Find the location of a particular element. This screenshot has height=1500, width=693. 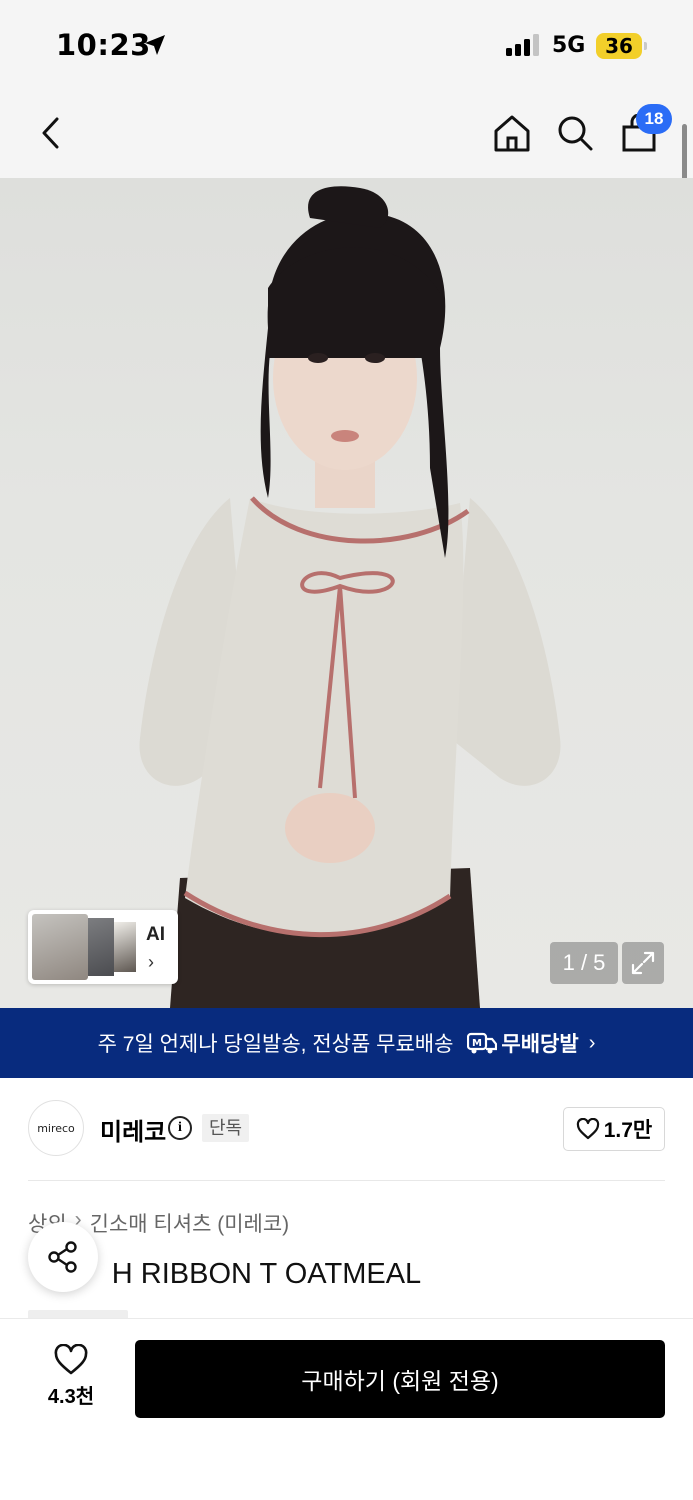

free-shipping-banner: 주 7일 언제나 당일발송, 전상품 무료배송 M 무배당발 › is located at coordinates (346, 1043).